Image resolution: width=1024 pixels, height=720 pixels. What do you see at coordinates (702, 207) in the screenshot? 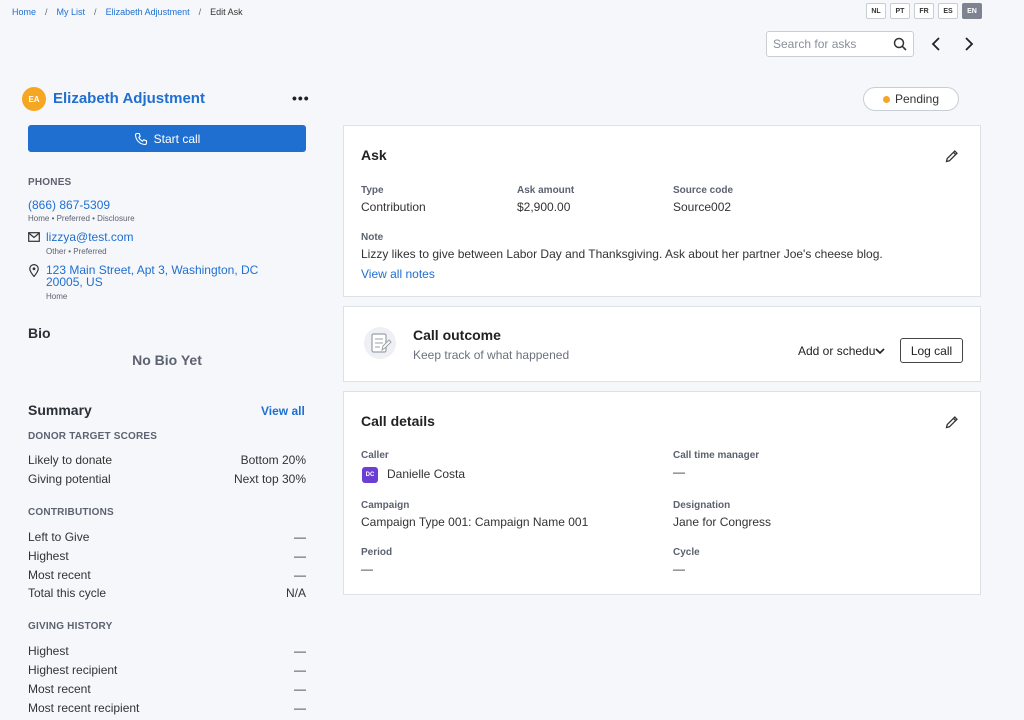
I see `source-code-value: Source002` at bounding box center [702, 207].